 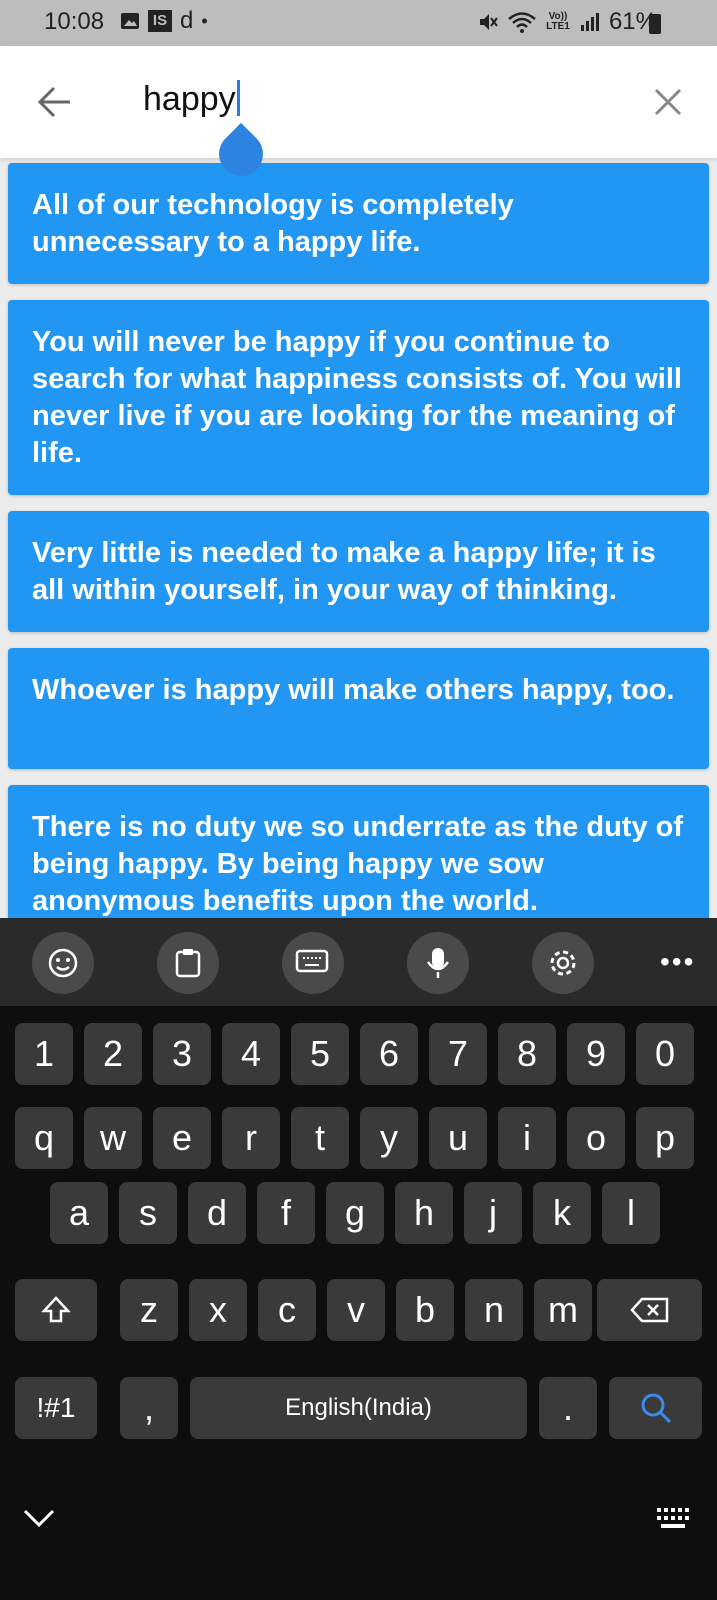 What do you see at coordinates (148, 1213) in the screenshot?
I see `key-s: s` at bounding box center [148, 1213].